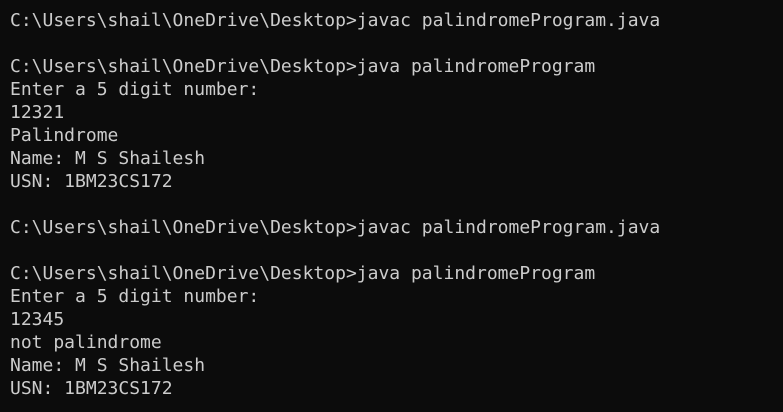 The image size is (783, 412). What do you see at coordinates (64, 135) in the screenshot?
I see `output-line: Palindrome` at bounding box center [64, 135].